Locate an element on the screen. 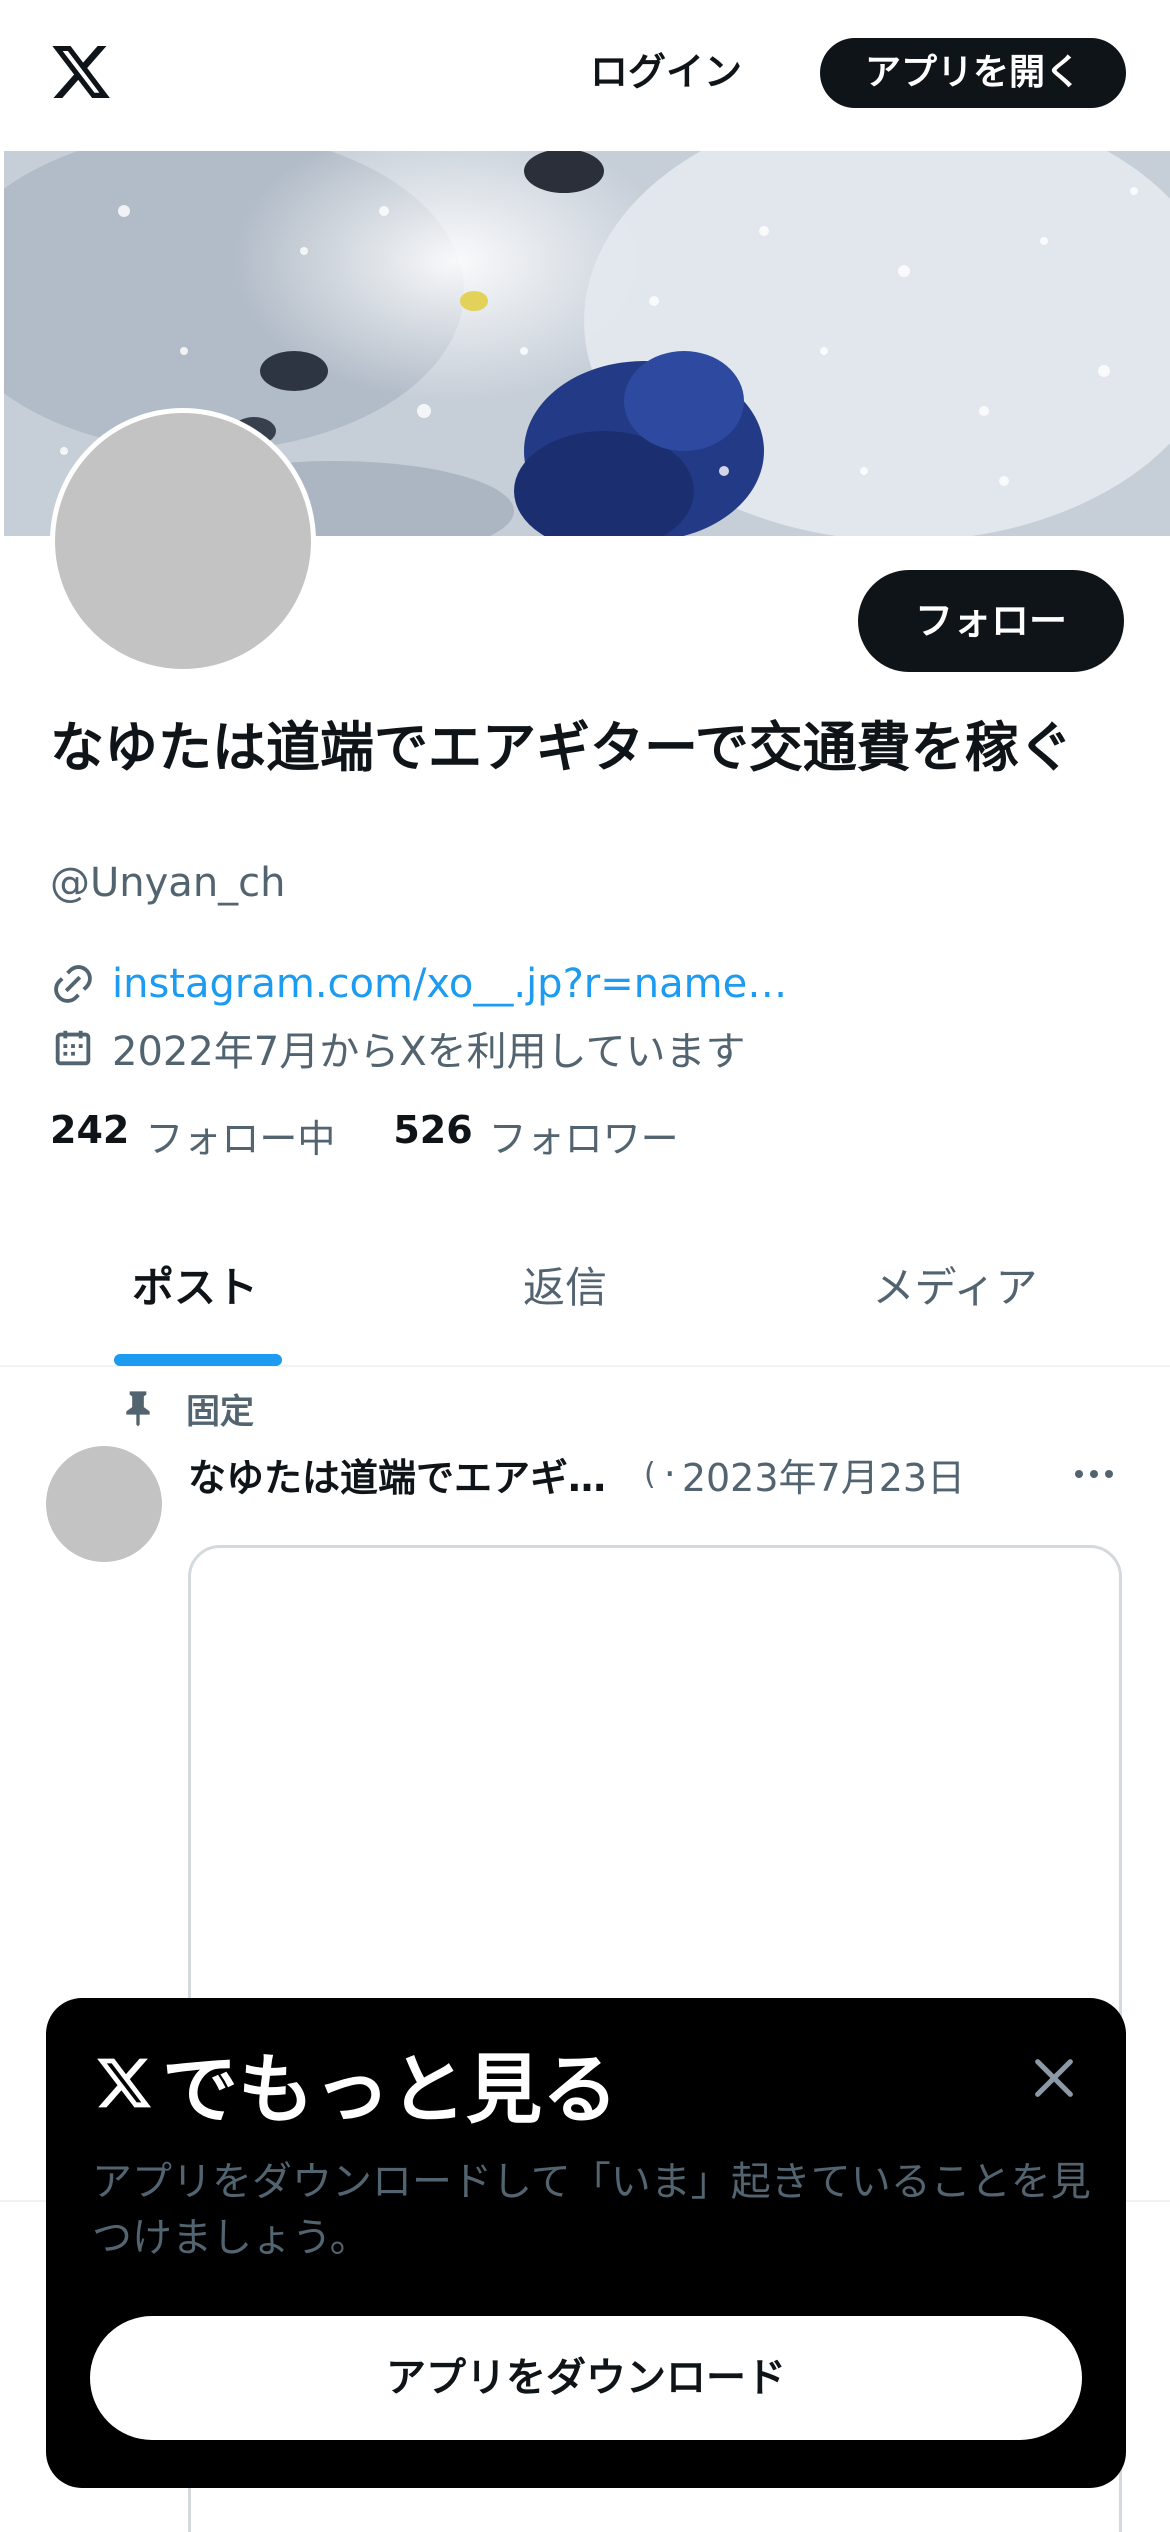  pinned-indicator: 固定 is located at coordinates (186, 1408).